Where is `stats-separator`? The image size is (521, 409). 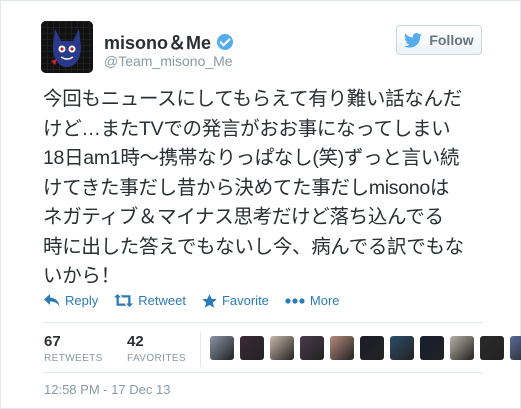 stats-separator is located at coordinates (200, 349).